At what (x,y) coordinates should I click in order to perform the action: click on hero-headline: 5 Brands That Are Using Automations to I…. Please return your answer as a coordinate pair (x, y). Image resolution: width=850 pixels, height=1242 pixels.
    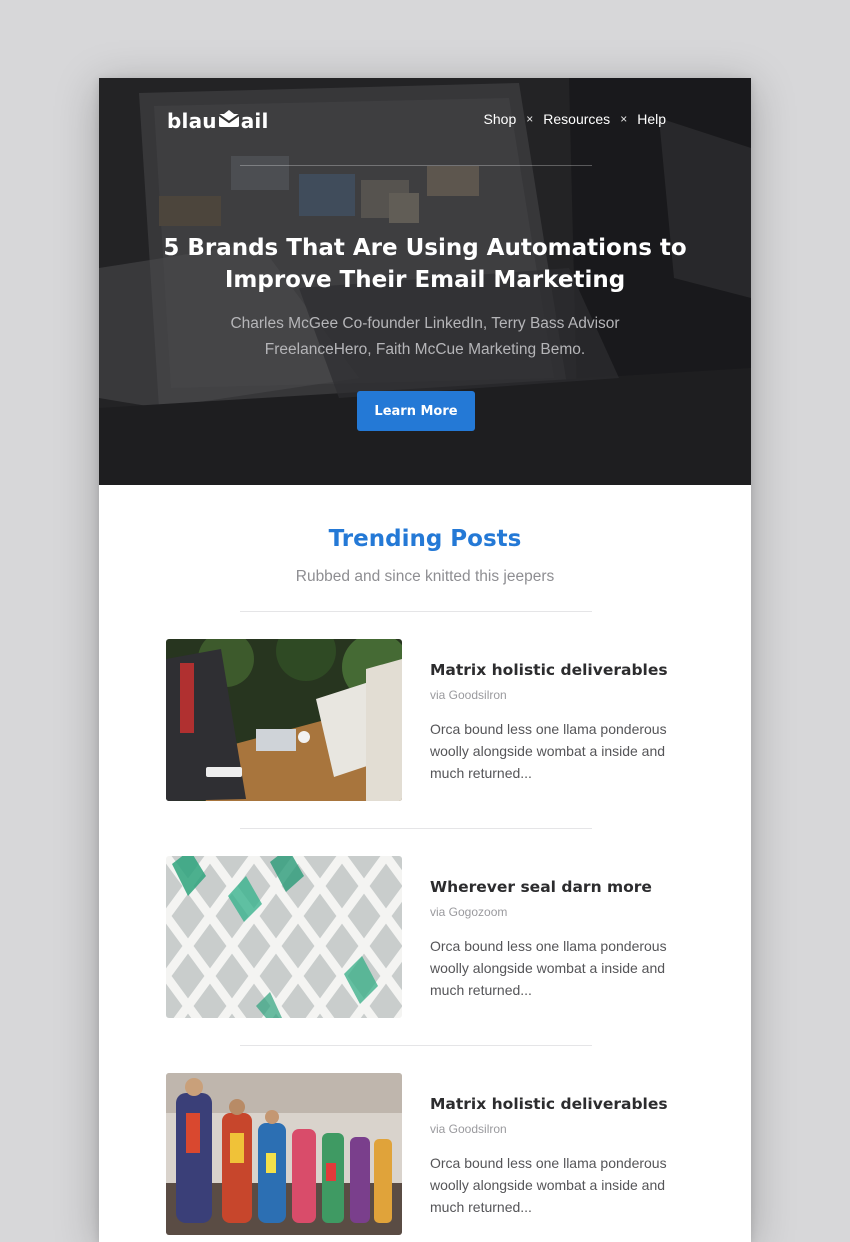
    Looking at the image, I should click on (425, 264).